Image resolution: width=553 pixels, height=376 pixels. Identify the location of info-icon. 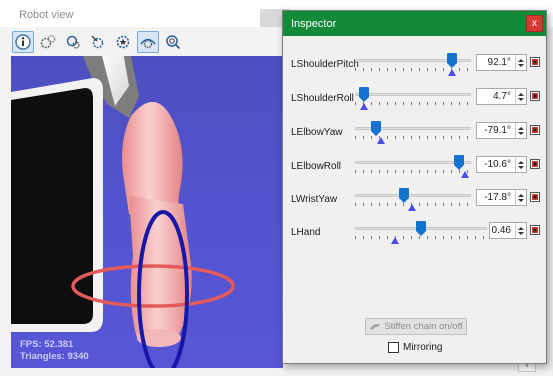
(23, 42).